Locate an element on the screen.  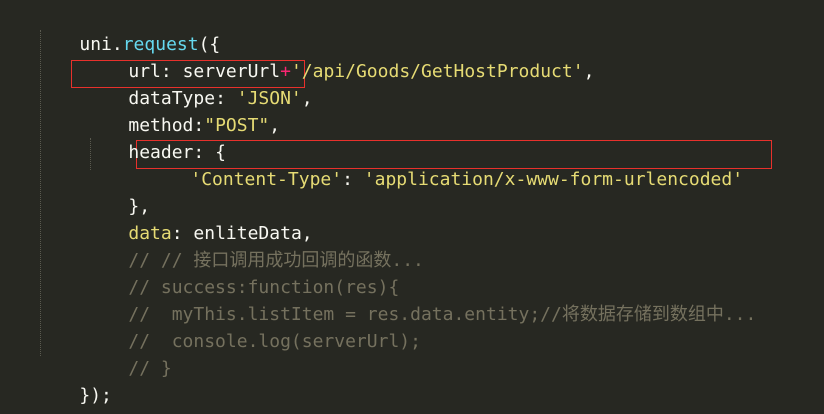
code-line-15: debugger; is located at coordinates (106, 398).